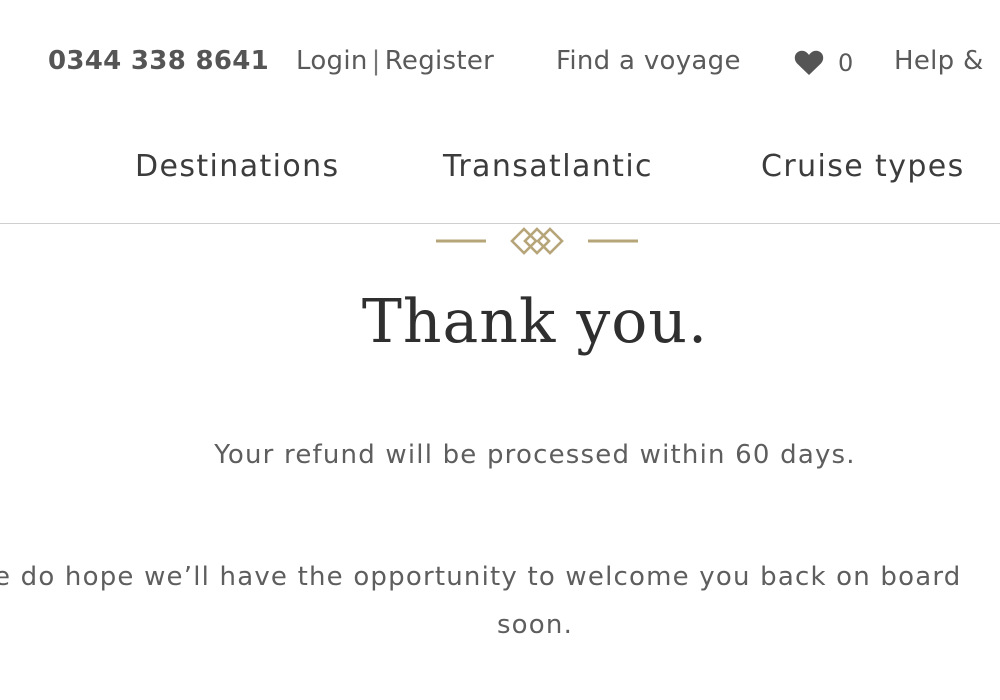  I want to click on welcome-back-message-line-2: soon., so click(535, 625).